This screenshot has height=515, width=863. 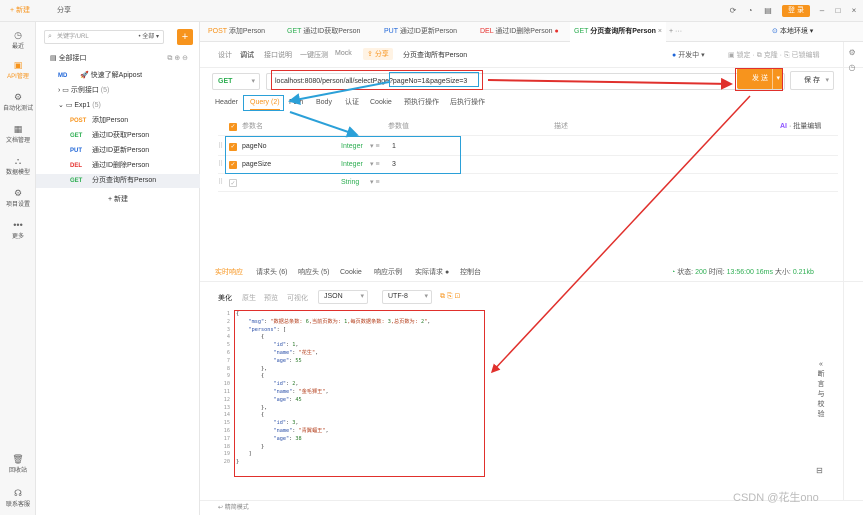 What do you see at coordinates (339, 93) in the screenshot?
I see `arrow-to-query-tab` at bounding box center [339, 93].